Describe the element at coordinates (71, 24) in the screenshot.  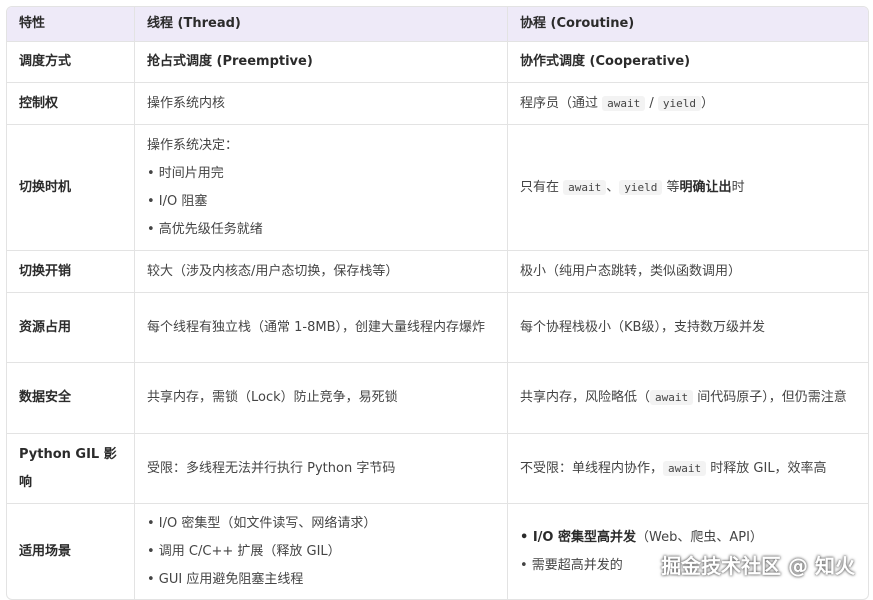
I see `header-feature: 特性` at that location.